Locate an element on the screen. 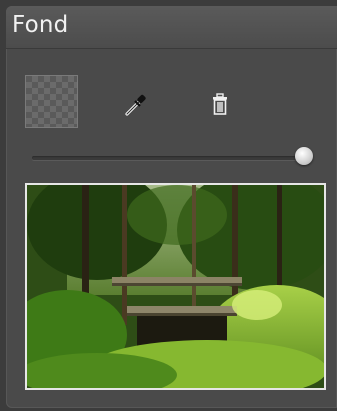 Image resolution: width=337 pixels, height=411 pixels. panel-header: Fond is located at coordinates (171, 27).